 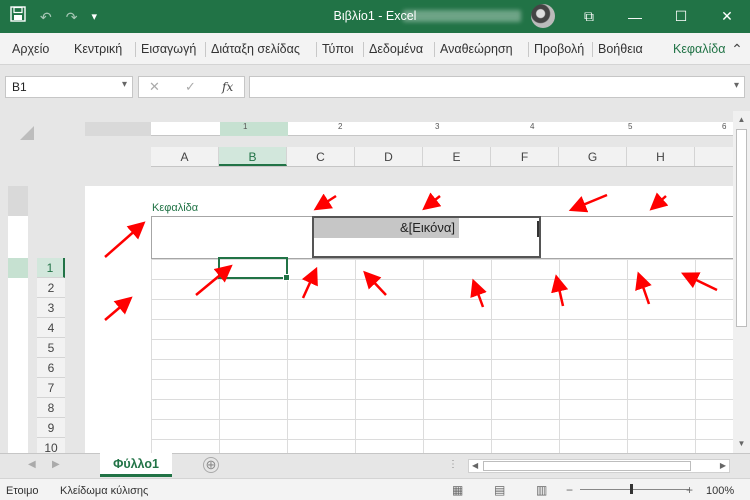 I want to click on tab-header: Κεφαλίδα, so click(x=699, y=49).